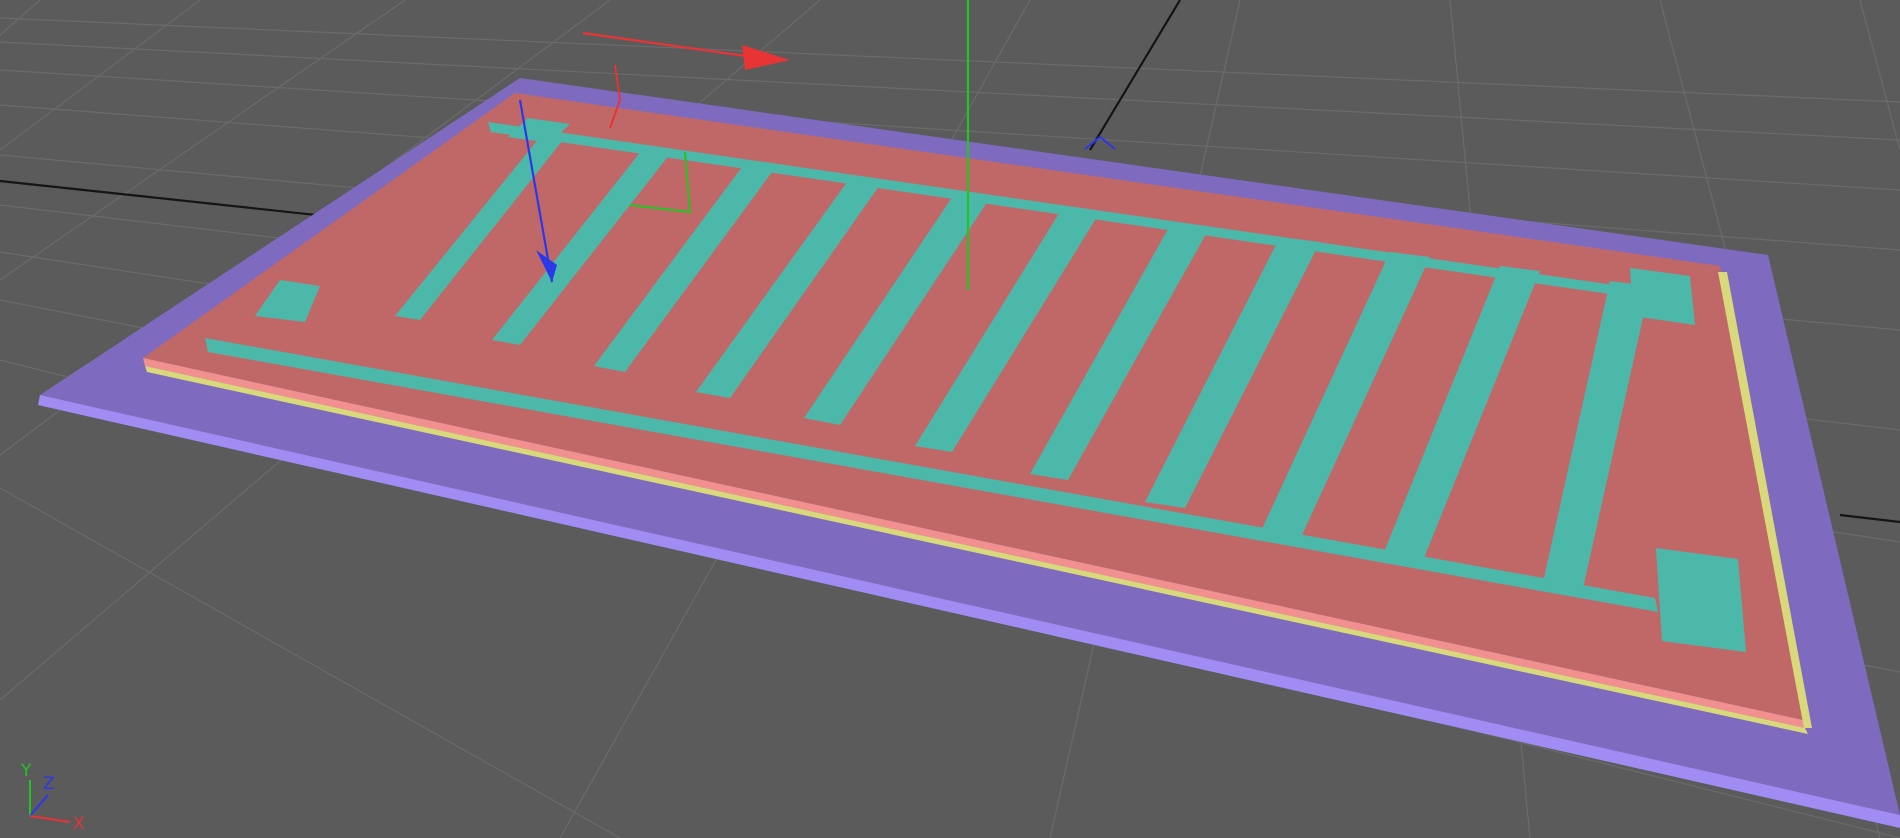  Describe the element at coordinates (26, 771) in the screenshot. I see `axis-triad-y-label: Y` at that location.